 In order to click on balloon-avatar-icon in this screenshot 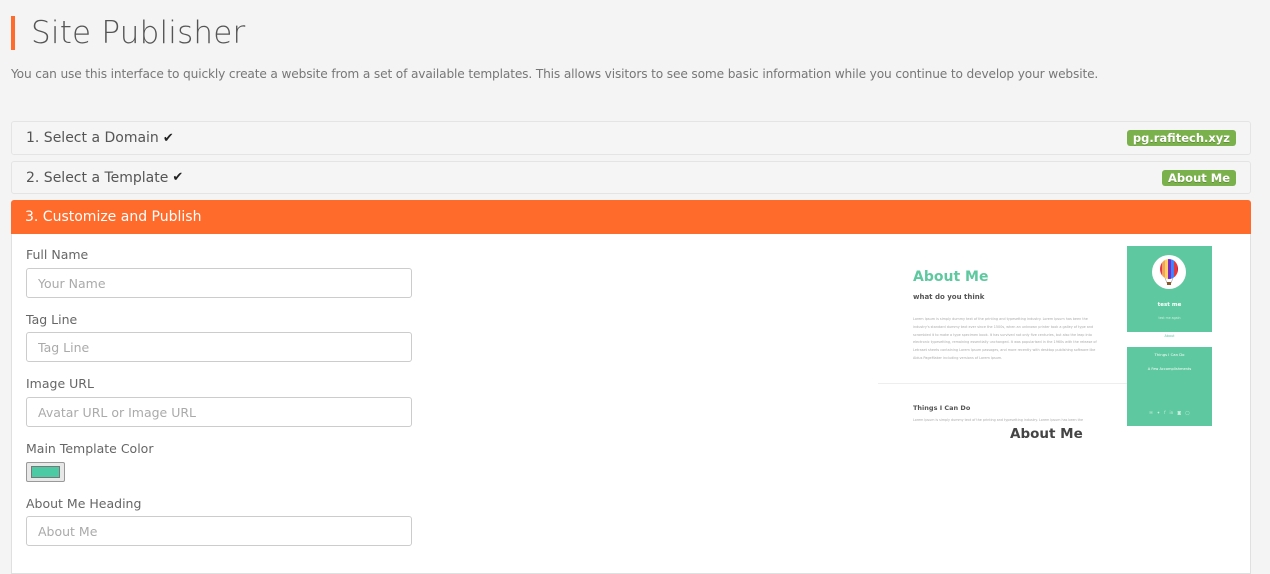, I will do `click(1169, 272)`.